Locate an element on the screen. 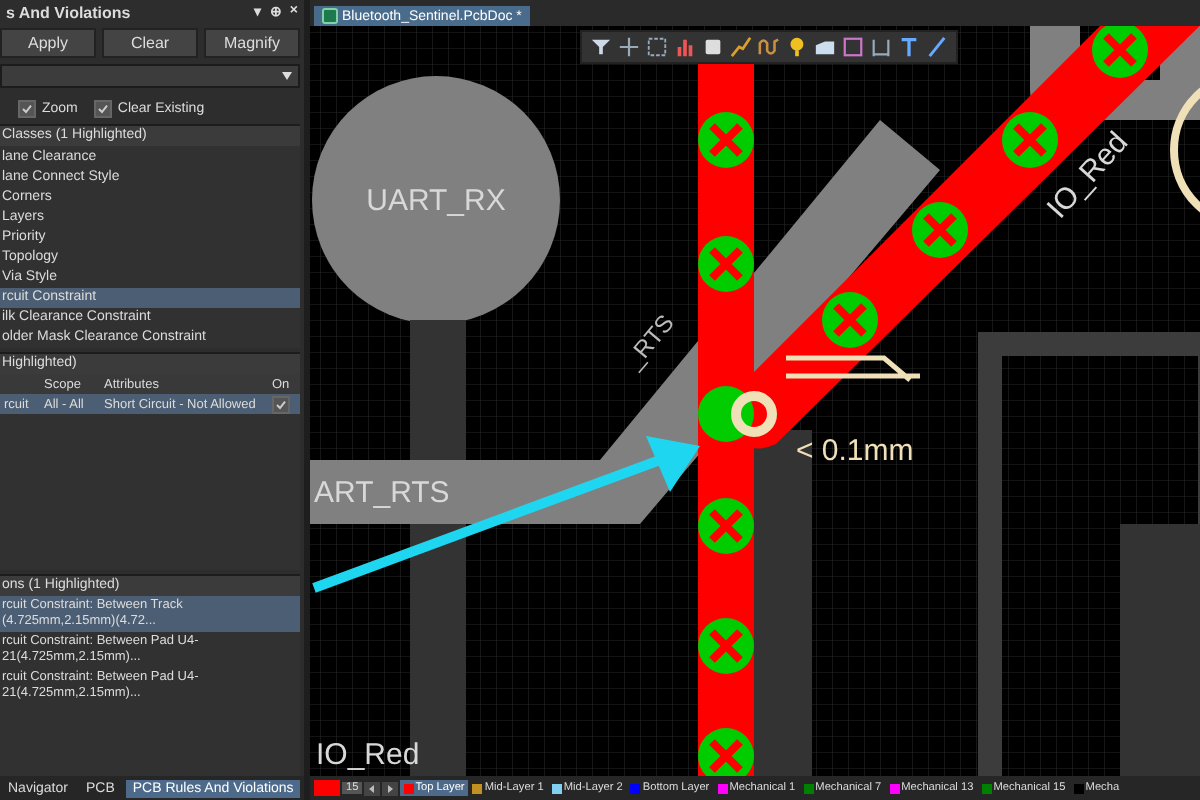 The height and width of the screenshot is (800, 1200). panel-button: Magnify is located at coordinates (252, 43).